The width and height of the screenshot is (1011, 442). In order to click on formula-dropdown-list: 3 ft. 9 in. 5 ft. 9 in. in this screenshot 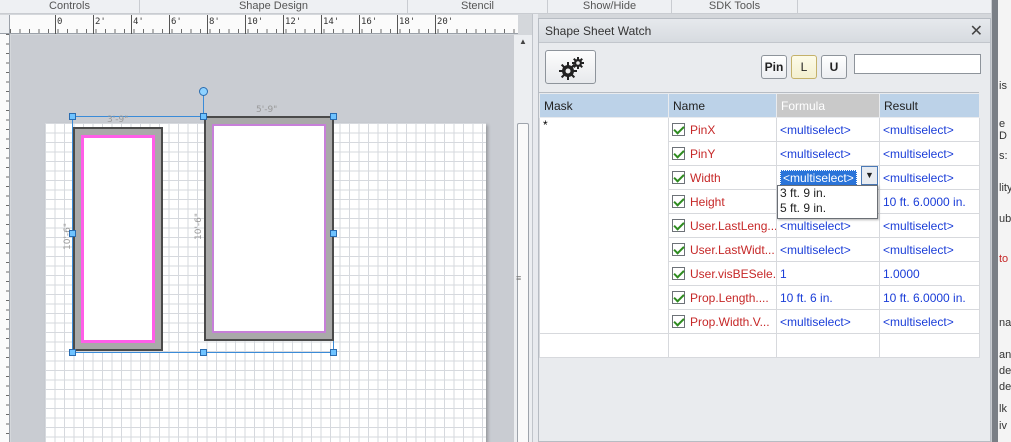, I will do `click(827, 202)`.